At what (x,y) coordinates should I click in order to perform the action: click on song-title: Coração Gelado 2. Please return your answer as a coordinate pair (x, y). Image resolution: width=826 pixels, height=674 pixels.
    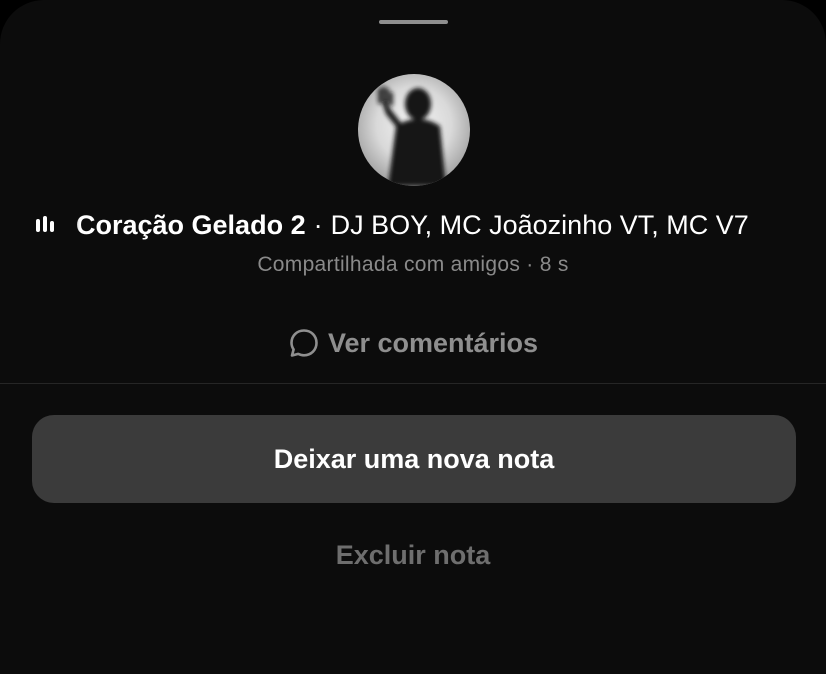
    Looking at the image, I should click on (191, 225).